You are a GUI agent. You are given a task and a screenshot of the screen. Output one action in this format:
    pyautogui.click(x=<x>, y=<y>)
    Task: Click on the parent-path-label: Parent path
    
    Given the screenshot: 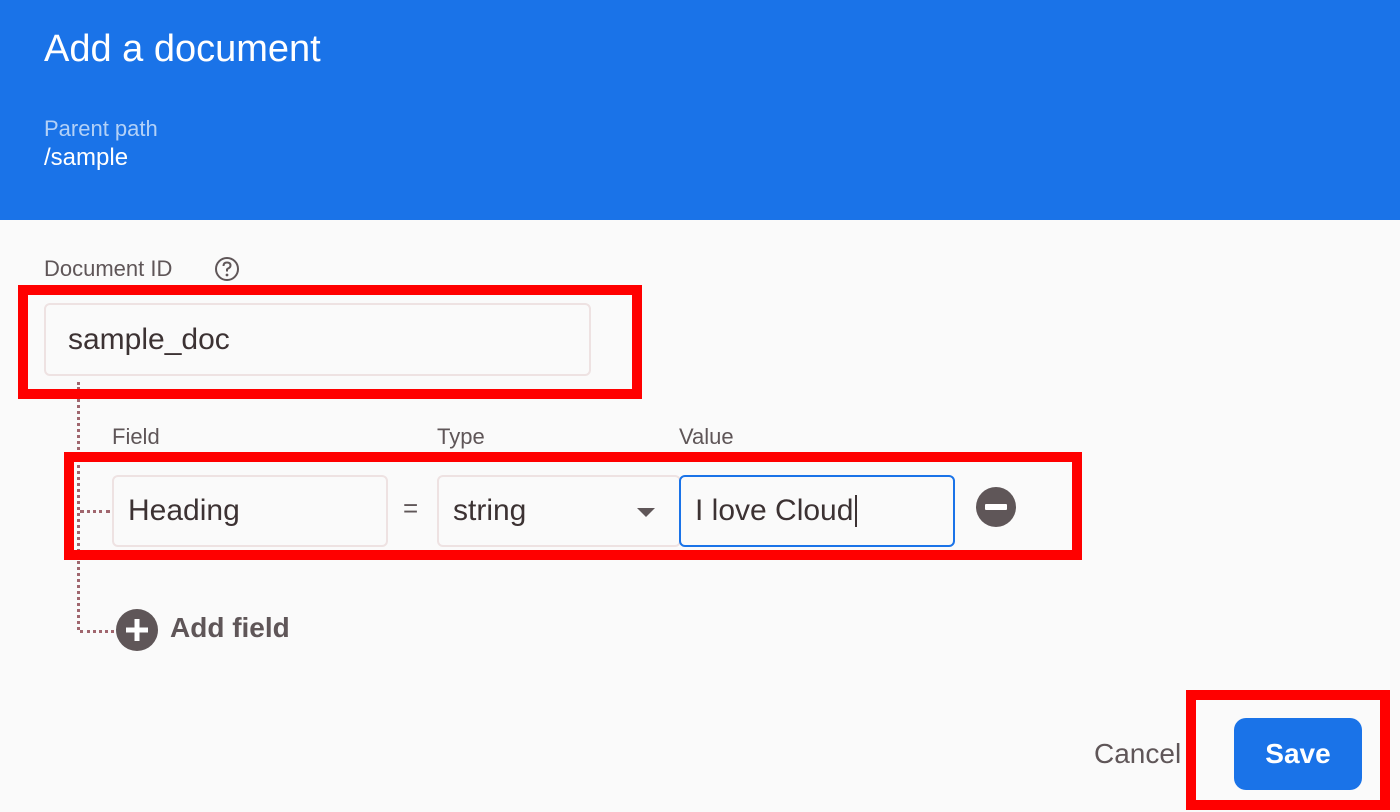 What is the action you would take?
    pyautogui.click(x=101, y=128)
    